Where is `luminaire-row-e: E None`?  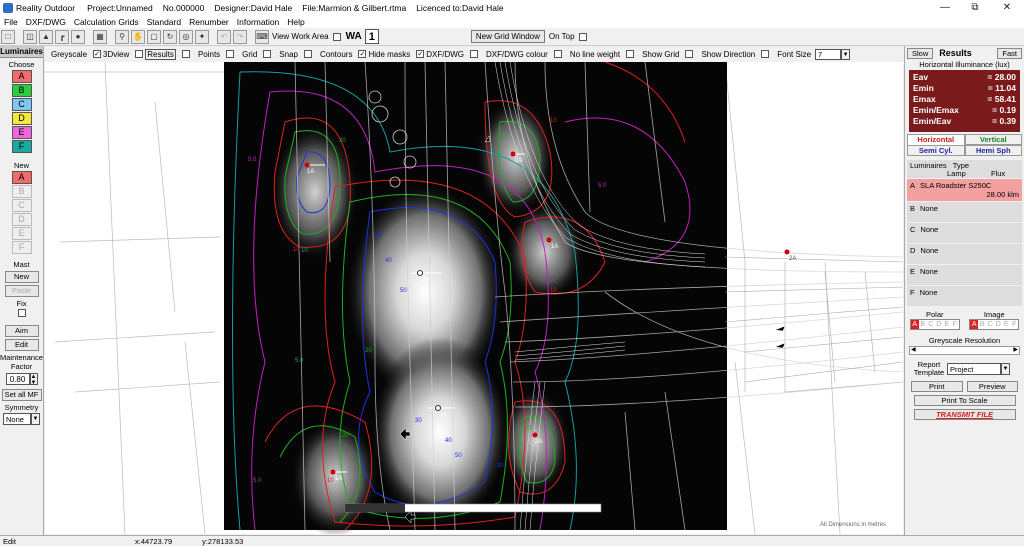
luminaire-row-e: E None is located at coordinates (964, 275).